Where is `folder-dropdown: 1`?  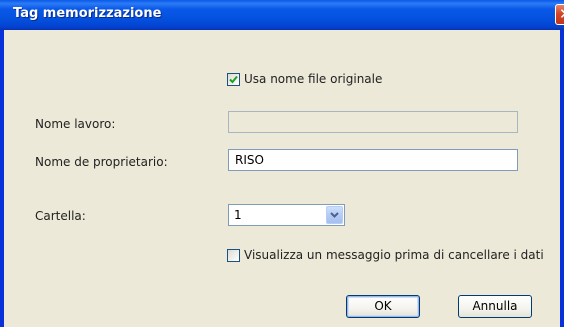
folder-dropdown: 1 is located at coordinates (286, 215).